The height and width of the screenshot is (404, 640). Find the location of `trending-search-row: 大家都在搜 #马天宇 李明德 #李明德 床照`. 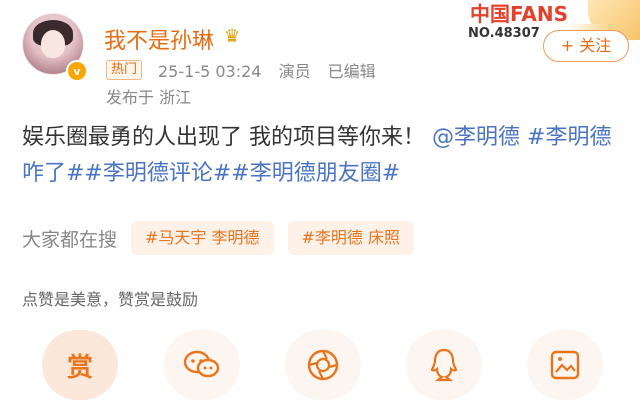

trending-search-row: 大家都在搜 #马天宇 李明德 #李明德 床照 is located at coordinates (225, 238).